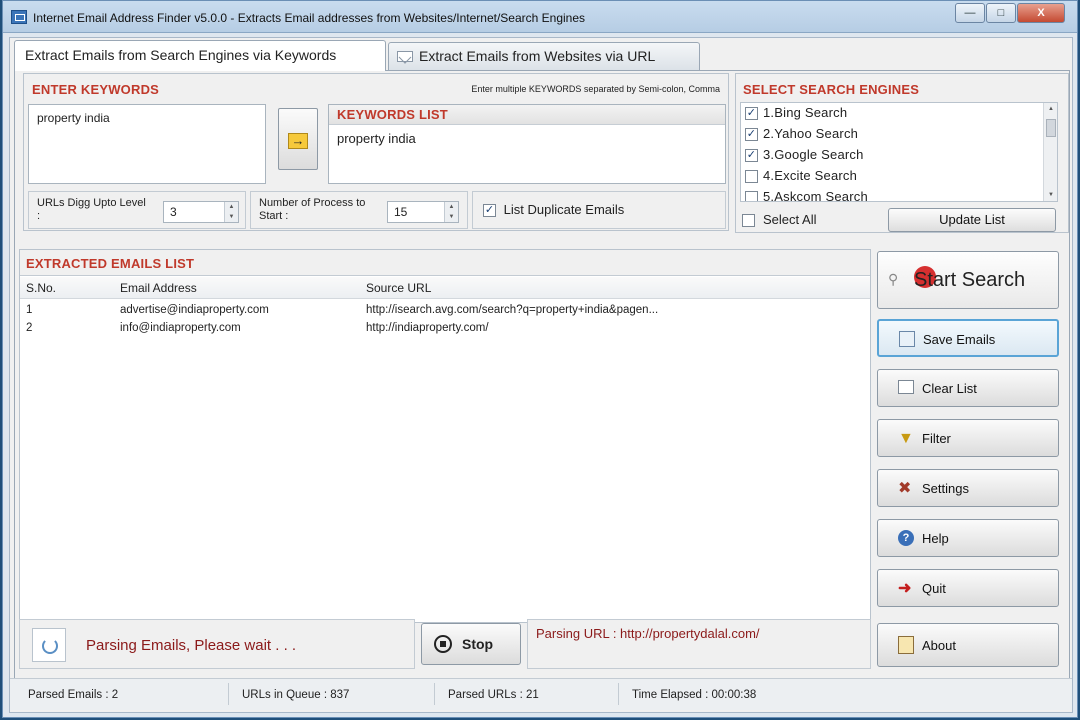  I want to click on start-search-label: Start Search, so click(970, 280).